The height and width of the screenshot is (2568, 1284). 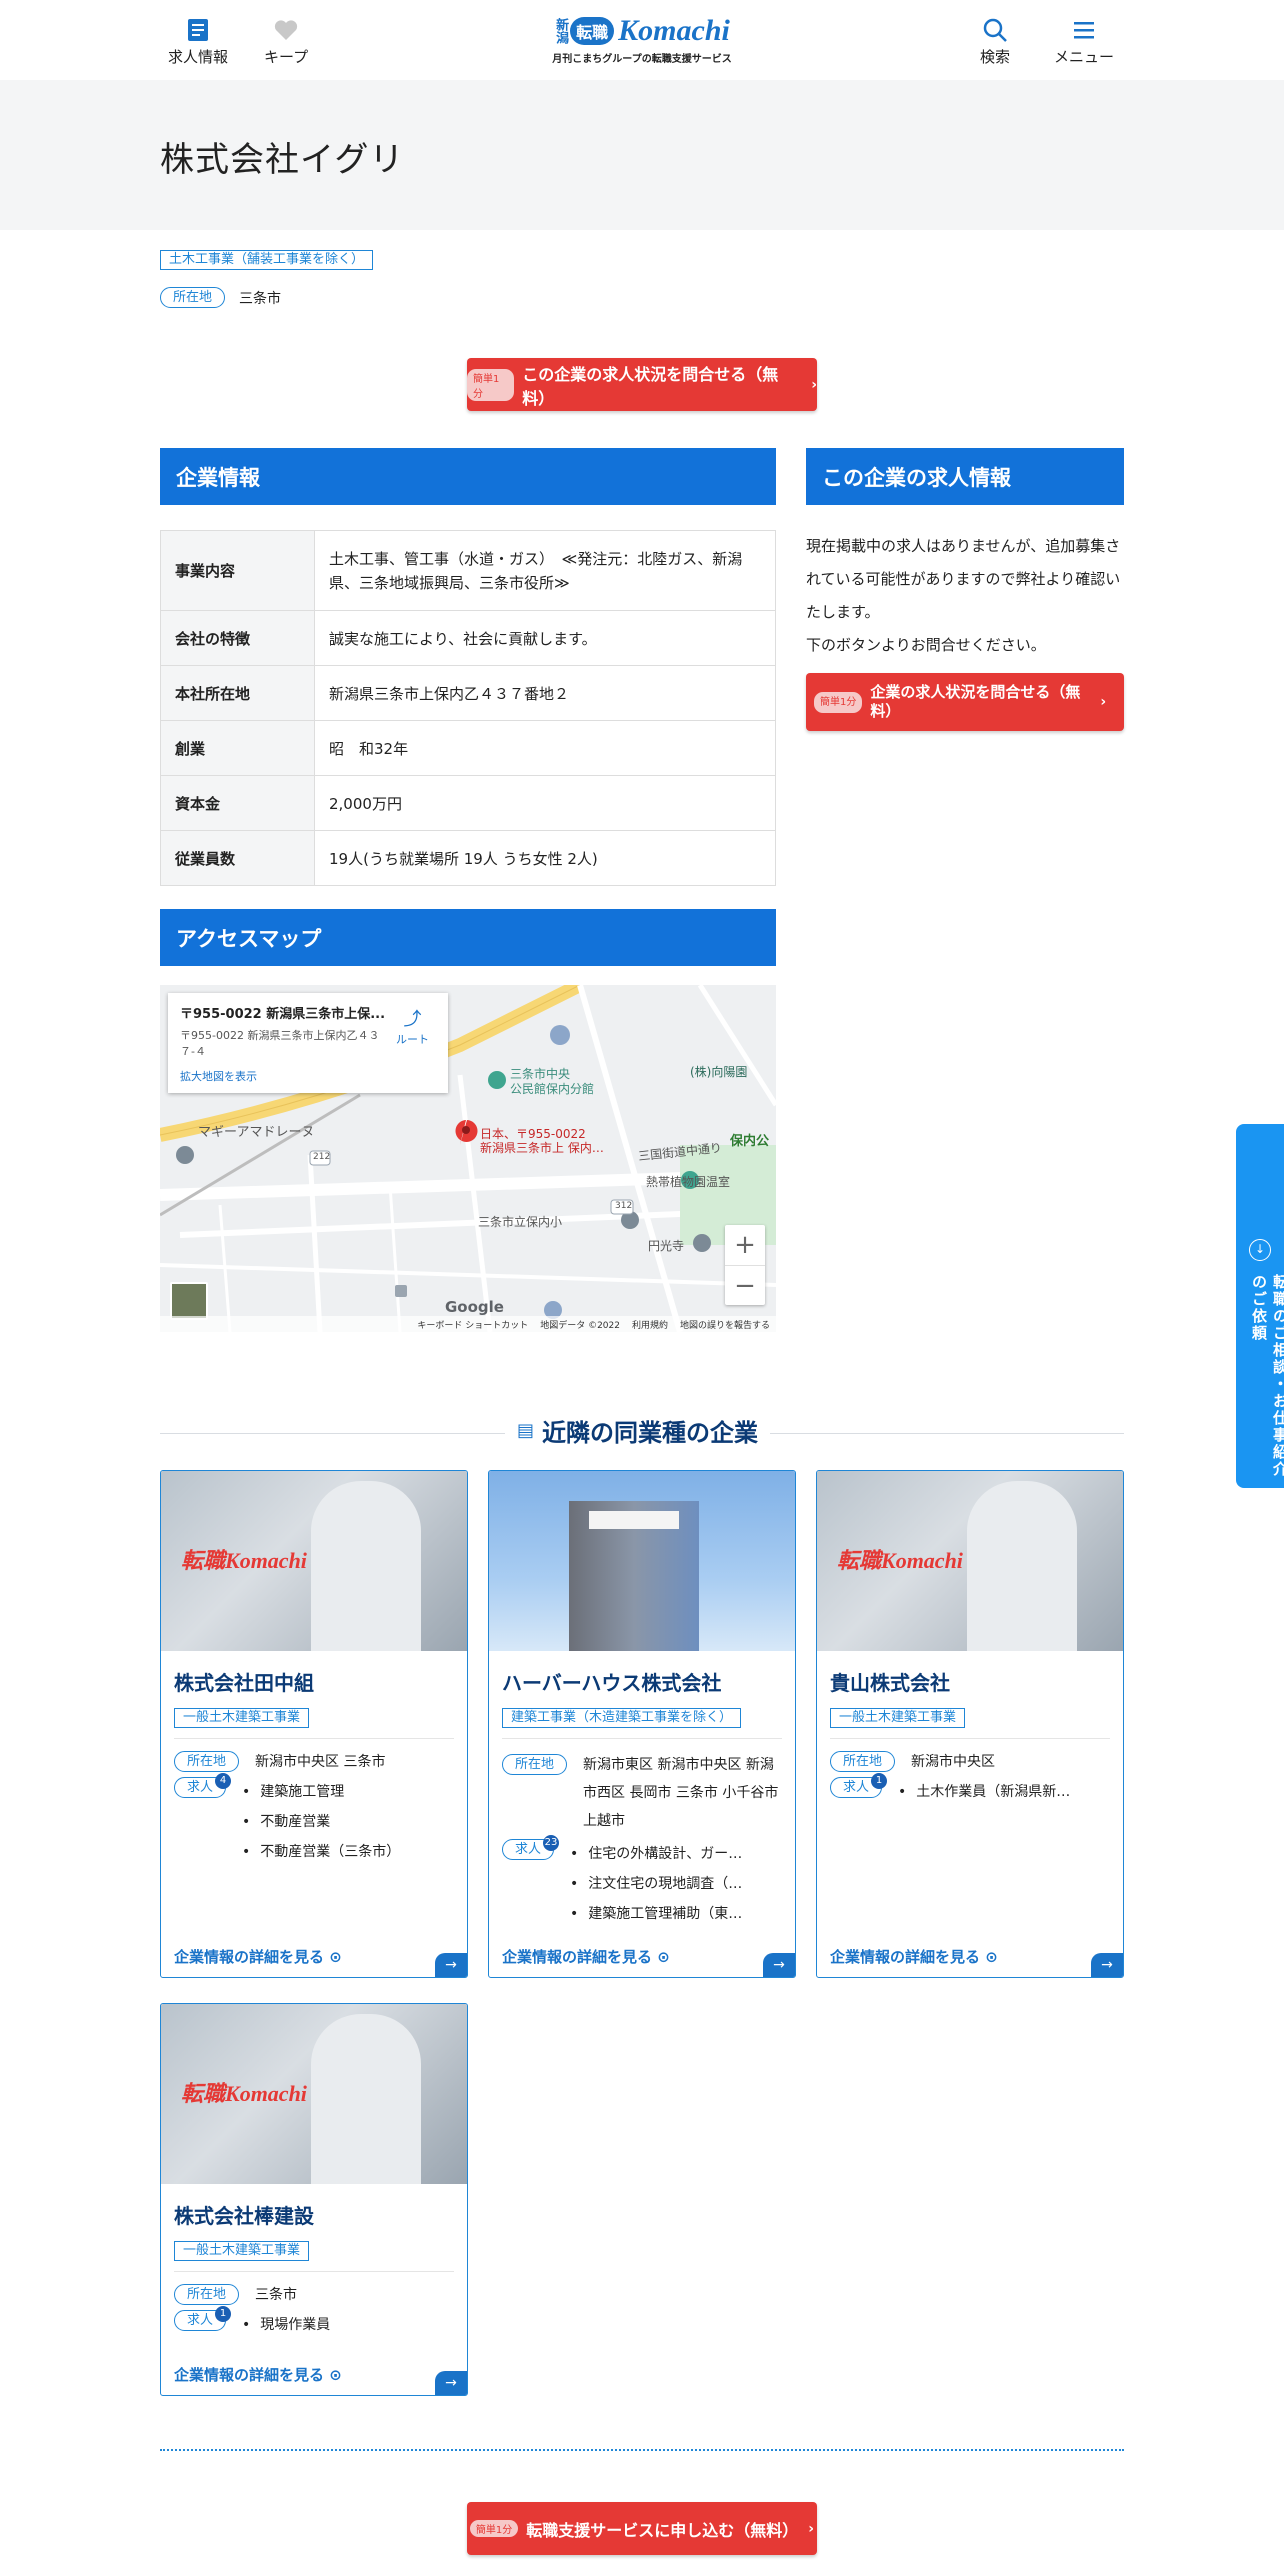 What do you see at coordinates (412, 1026) in the screenshot?
I see `map-route-link: ⤴ ルート` at bounding box center [412, 1026].